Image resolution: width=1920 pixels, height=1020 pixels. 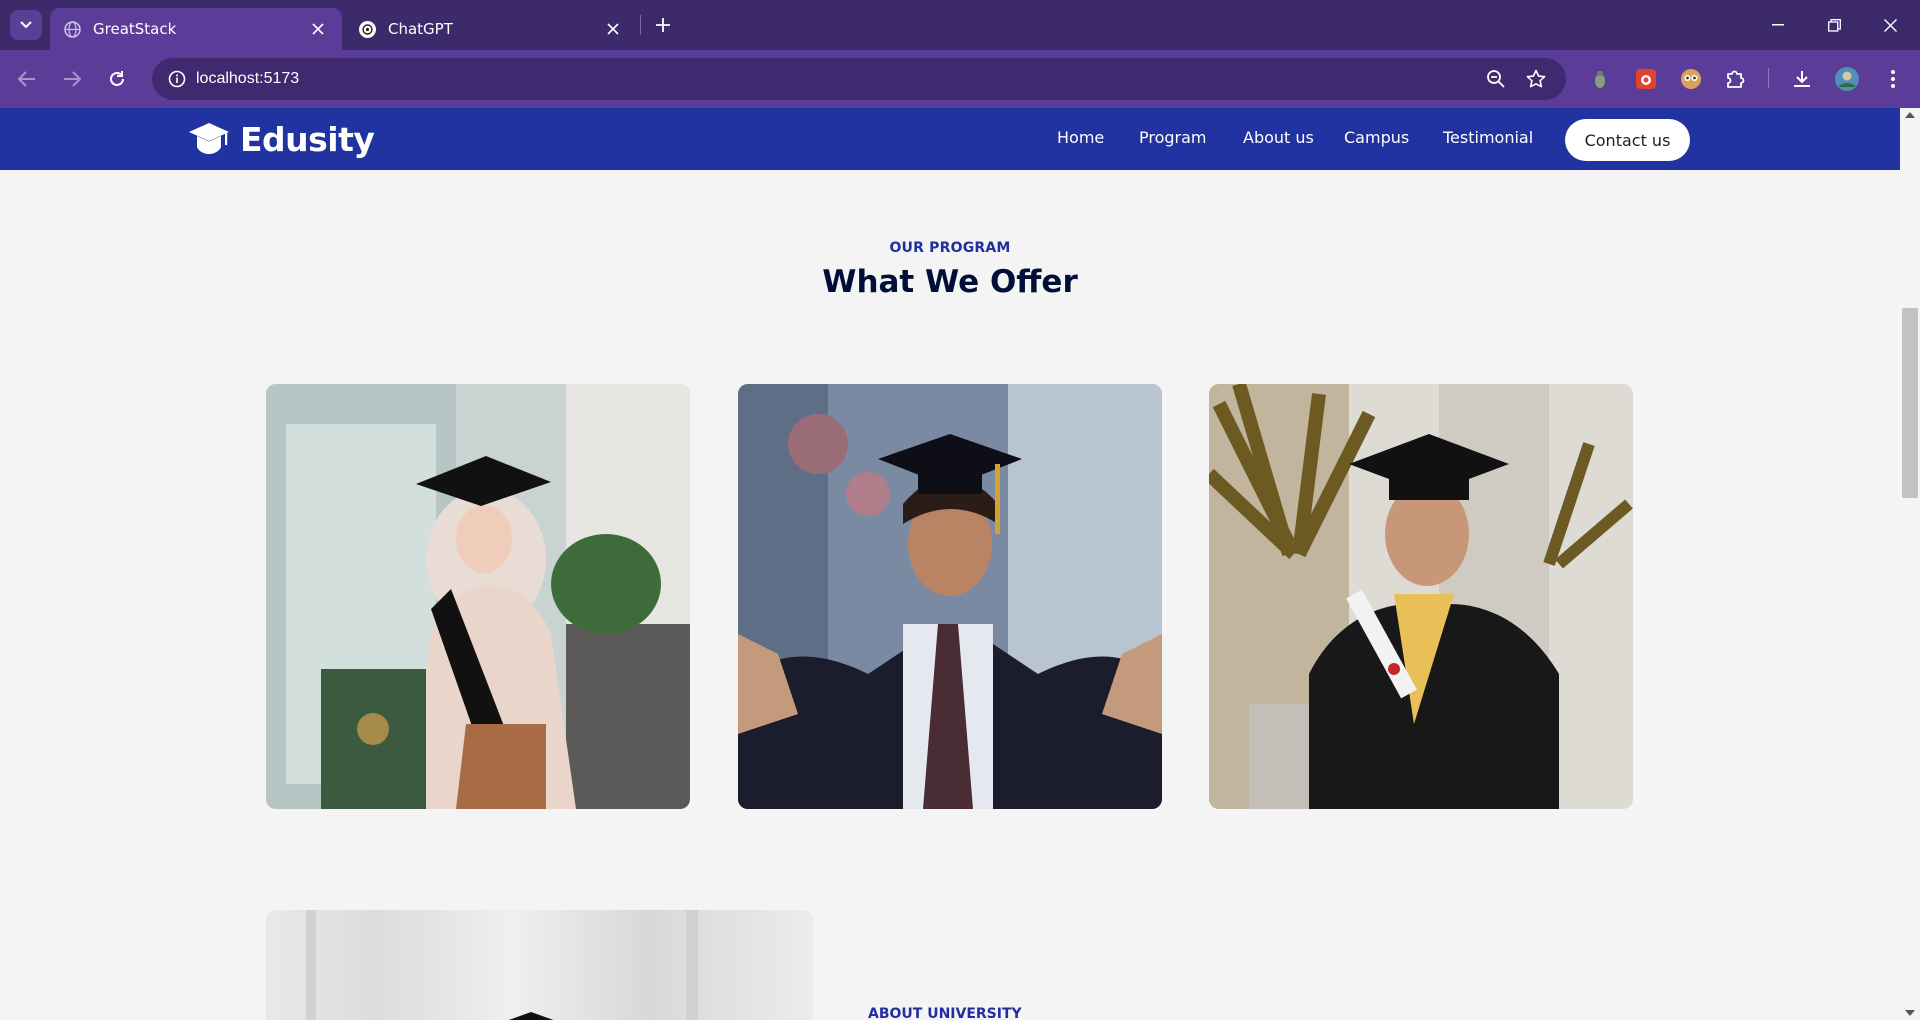 I want to click on about-image, so click(x=539, y=965).